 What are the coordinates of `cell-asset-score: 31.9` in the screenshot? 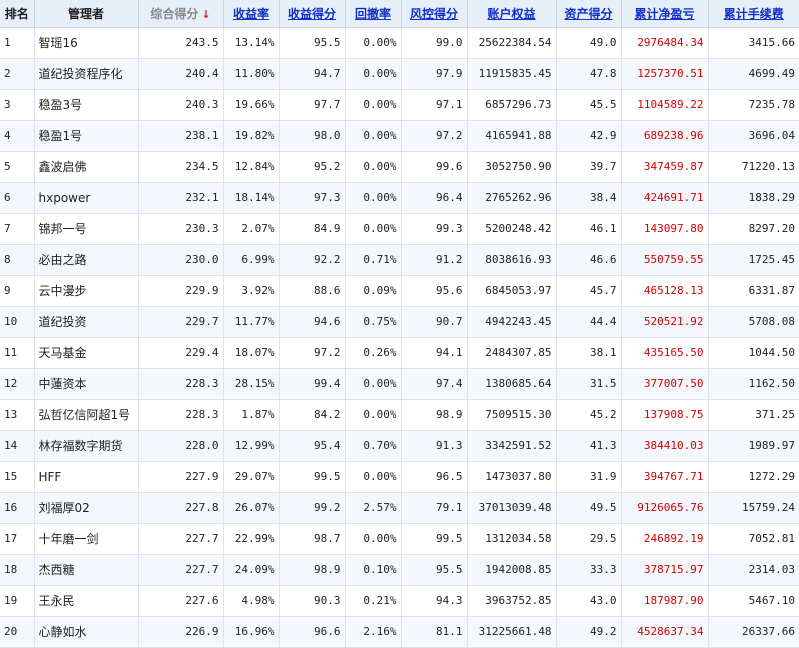 It's located at (589, 477).